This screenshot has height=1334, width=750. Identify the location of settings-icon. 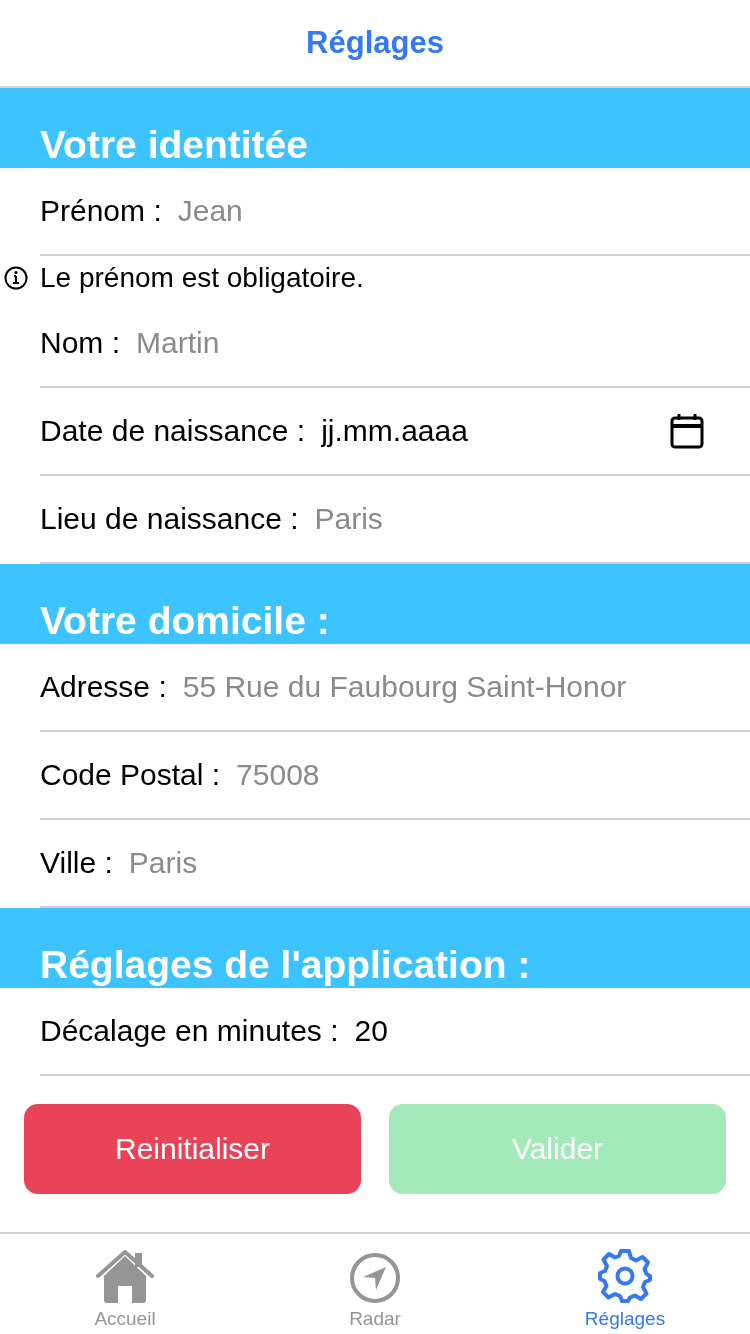
(625, 1276).